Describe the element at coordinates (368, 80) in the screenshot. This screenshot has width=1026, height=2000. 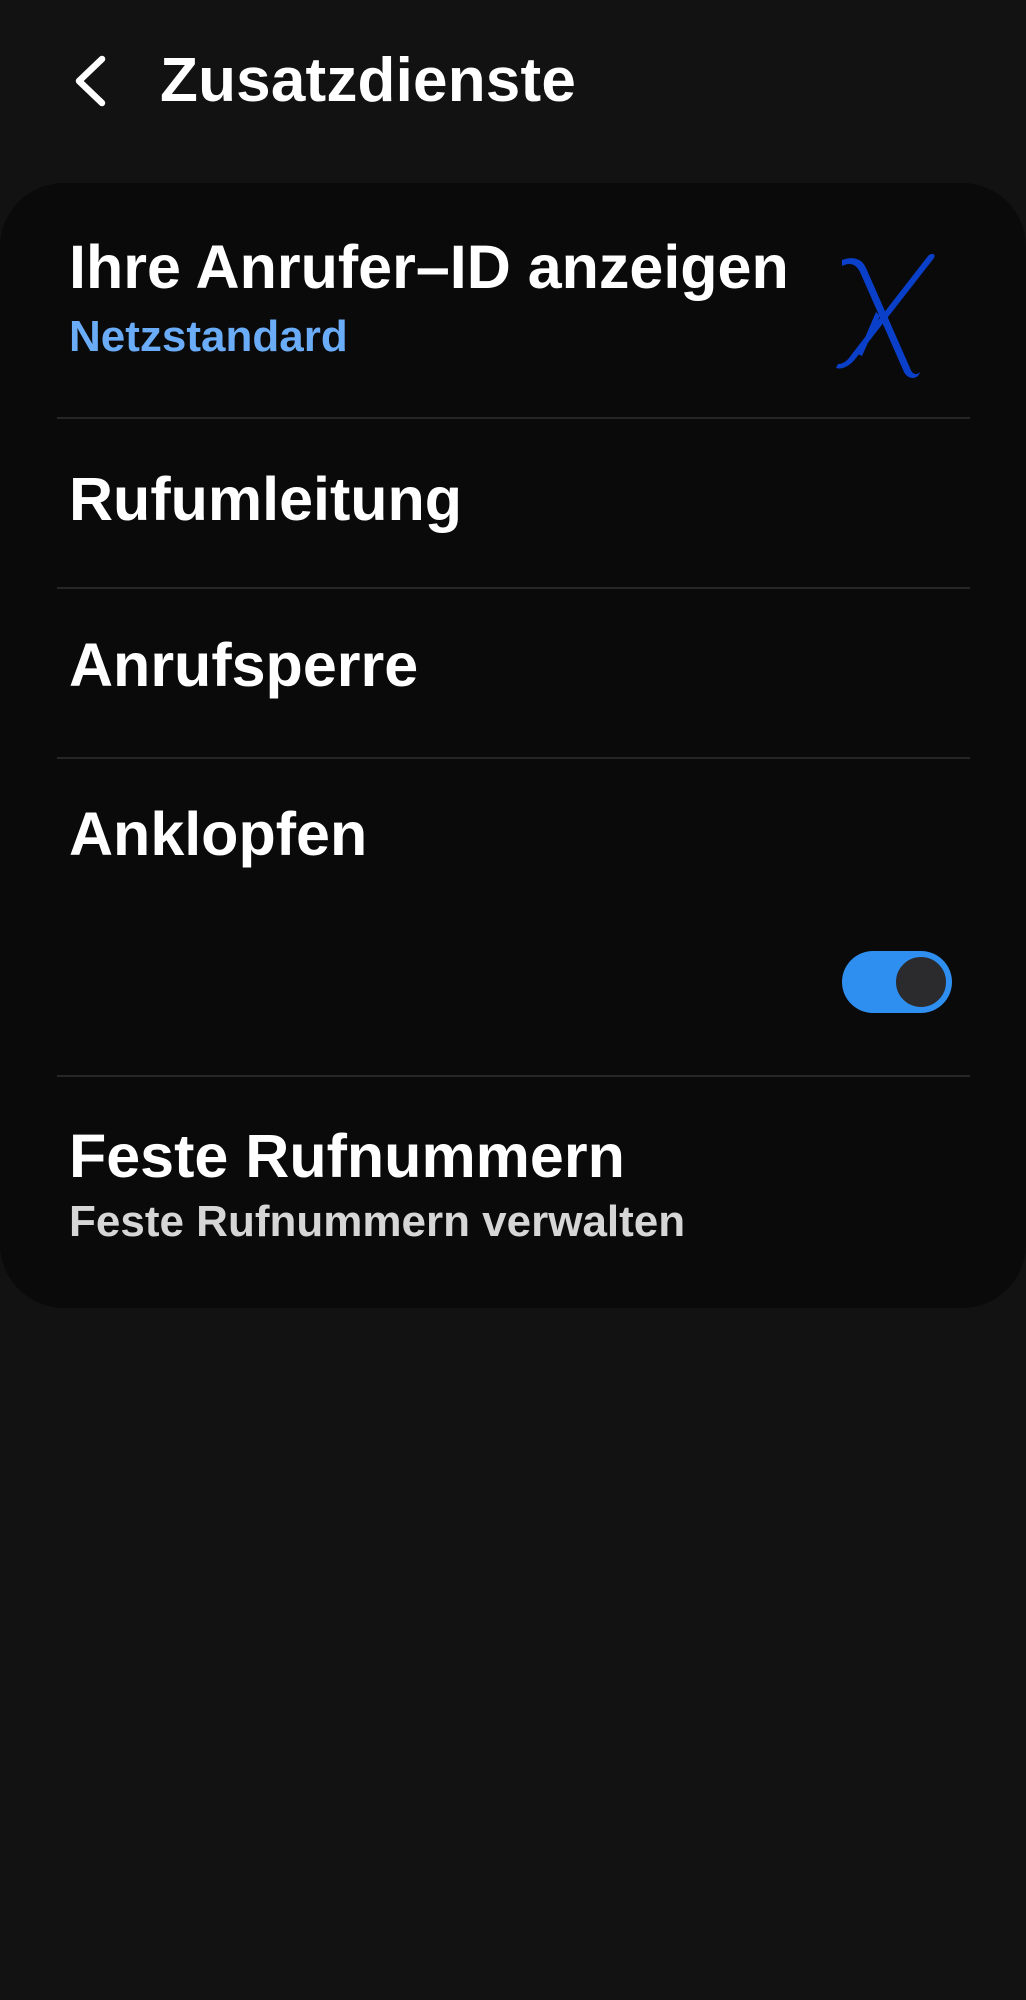
I see `page-title: Zusatzdienste` at that location.